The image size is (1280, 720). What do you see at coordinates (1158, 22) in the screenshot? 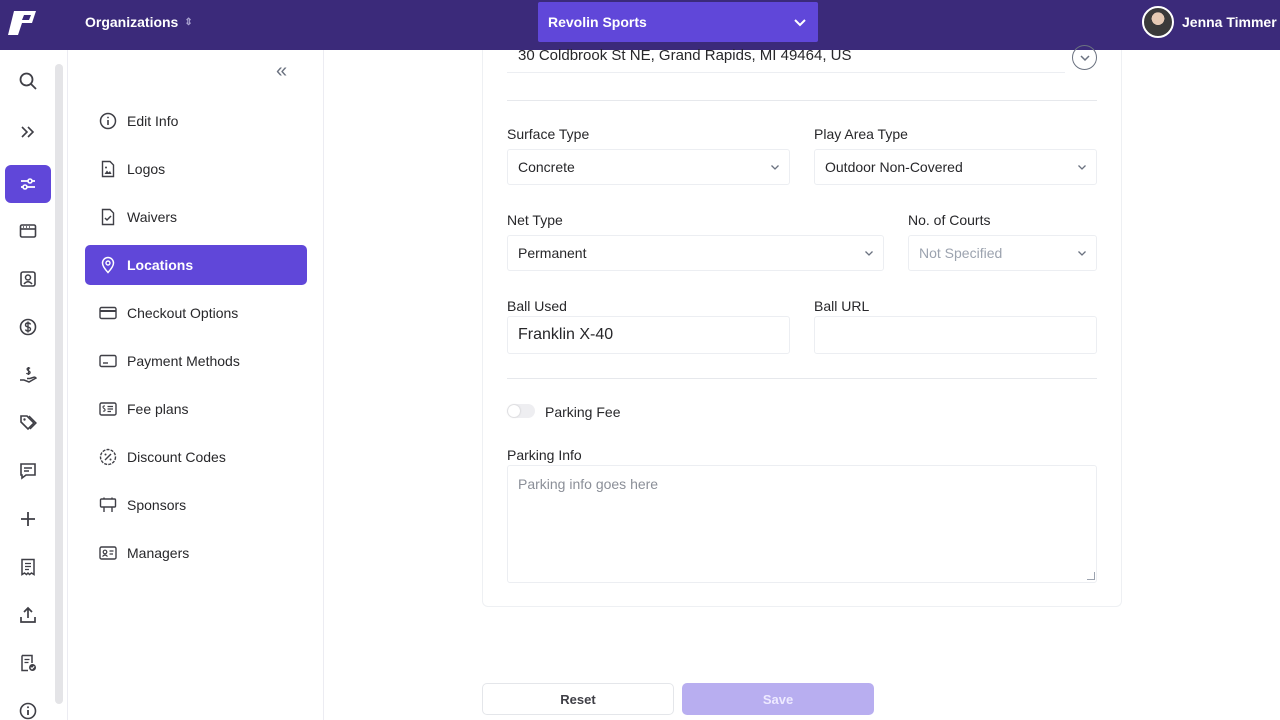
I see `avatar` at bounding box center [1158, 22].